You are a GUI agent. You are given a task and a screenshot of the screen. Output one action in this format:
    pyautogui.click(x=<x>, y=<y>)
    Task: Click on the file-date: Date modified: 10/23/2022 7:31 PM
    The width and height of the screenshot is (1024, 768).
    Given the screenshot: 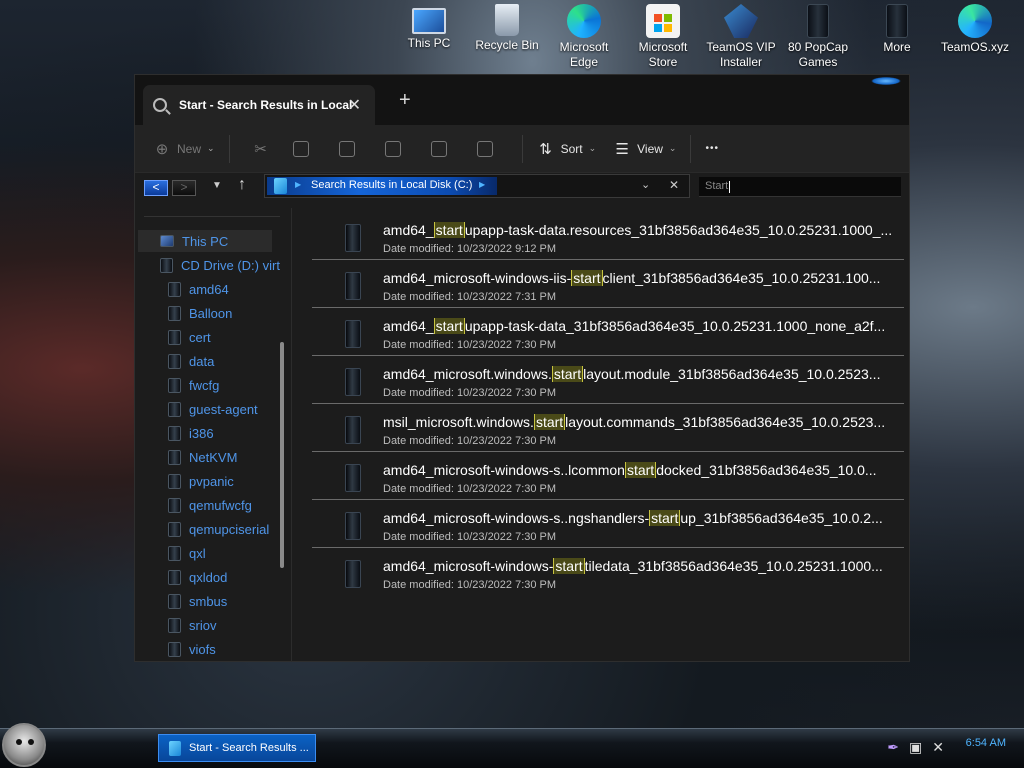 What is the action you would take?
    pyautogui.click(x=470, y=297)
    